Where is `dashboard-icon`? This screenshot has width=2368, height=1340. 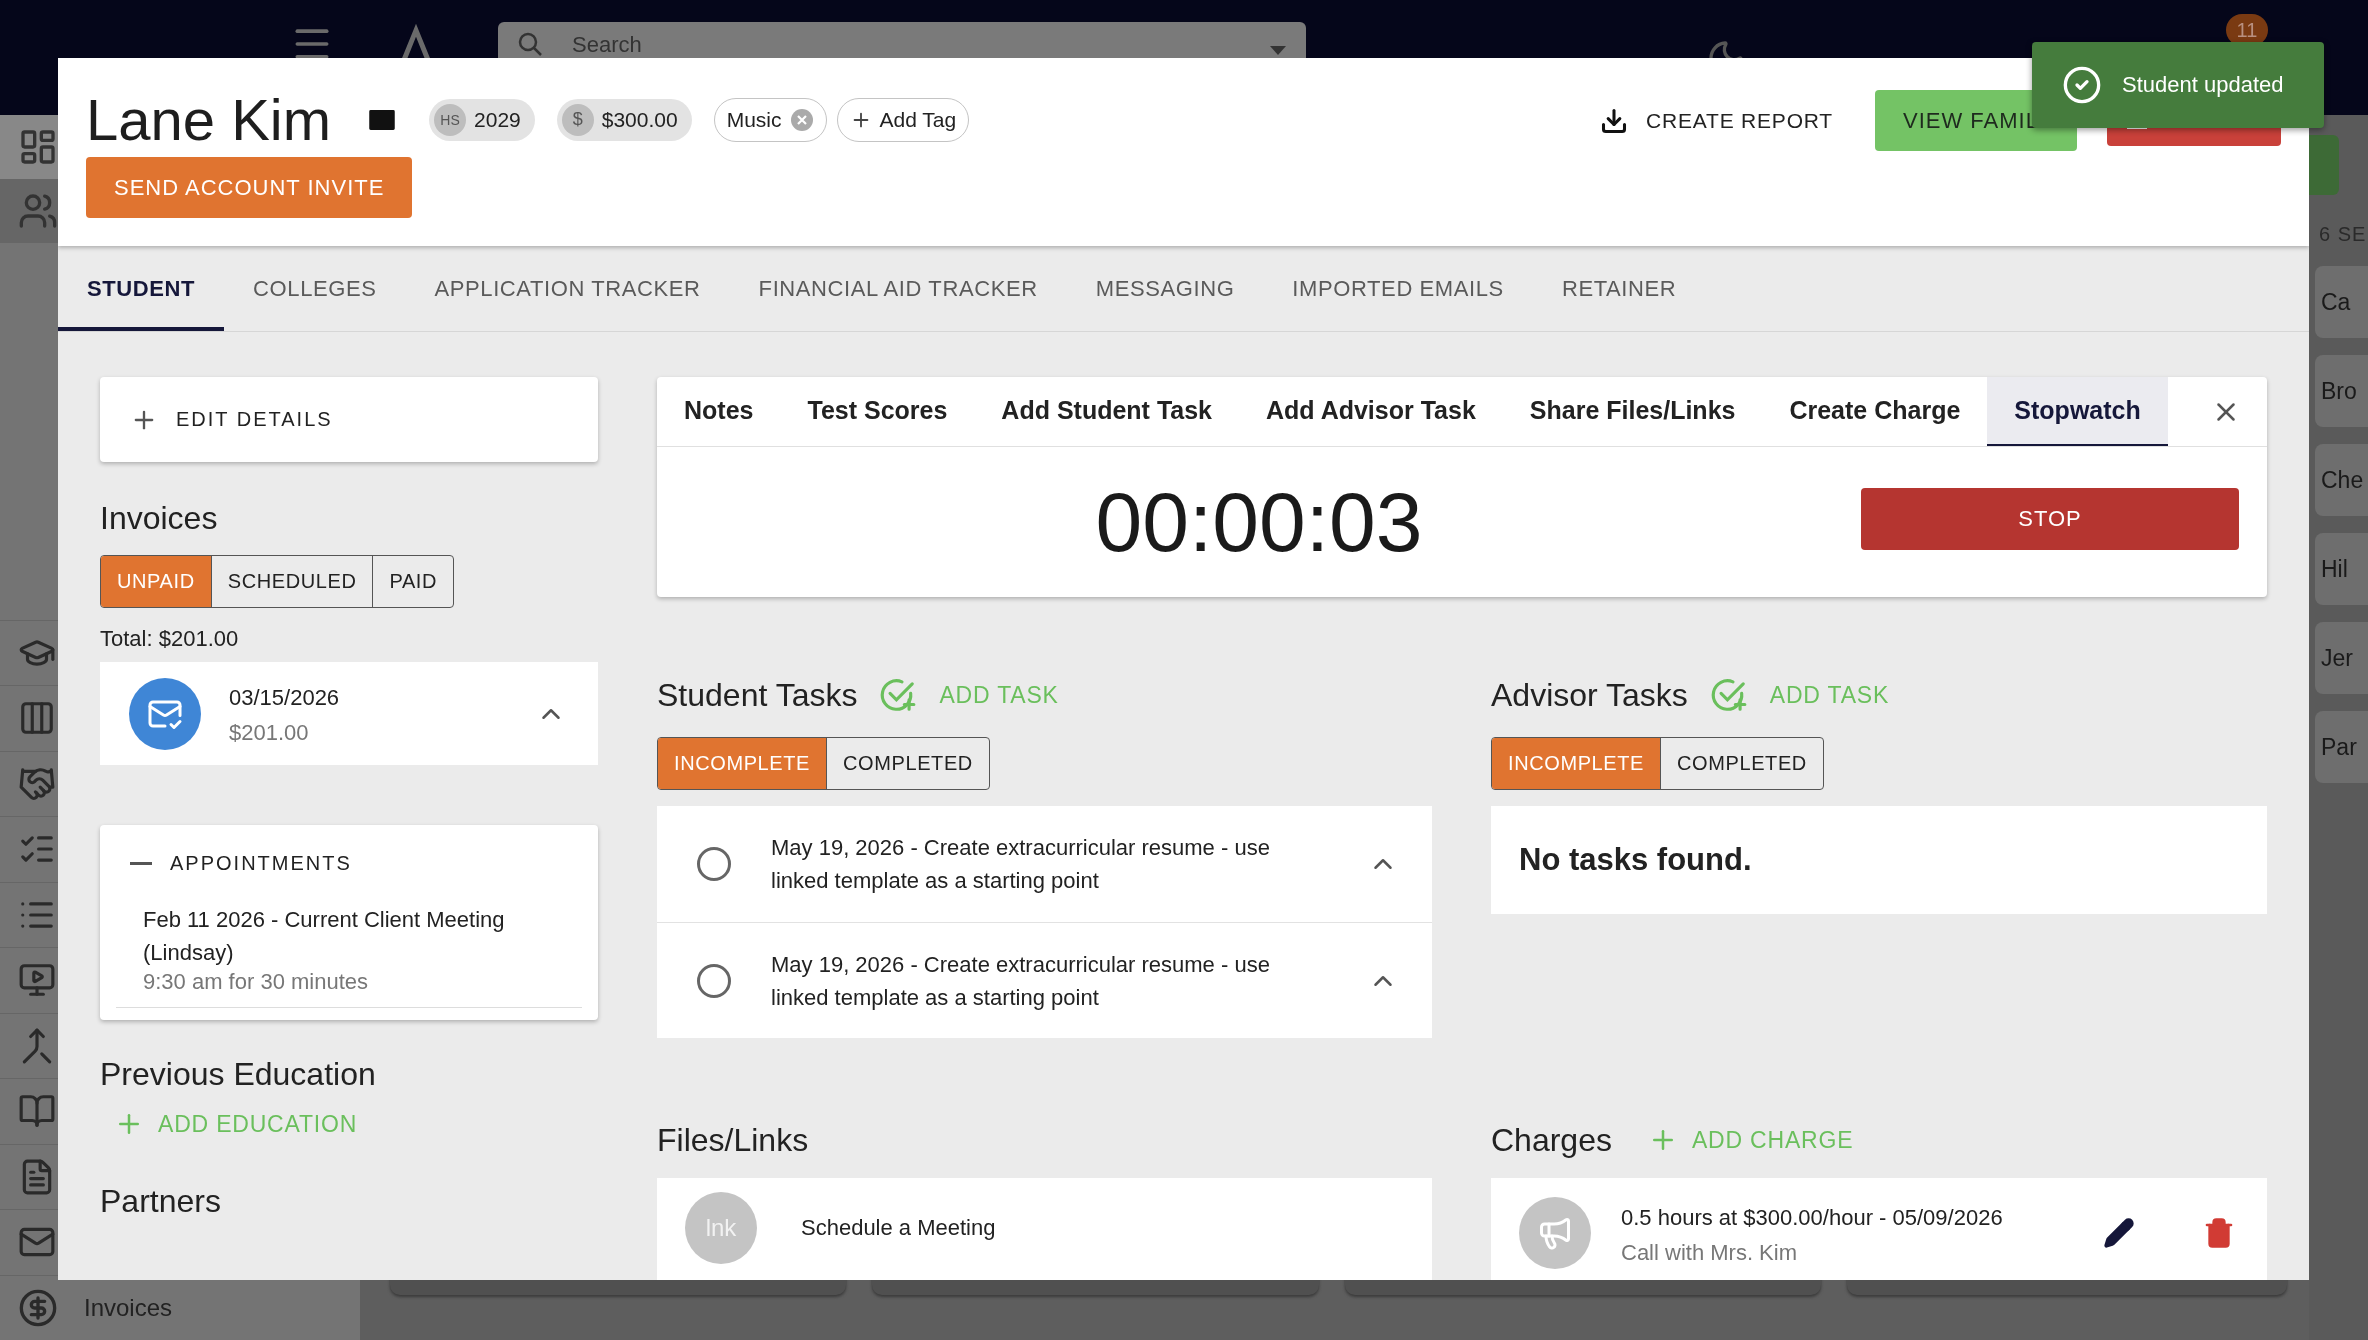 dashboard-icon is located at coordinates (38, 147).